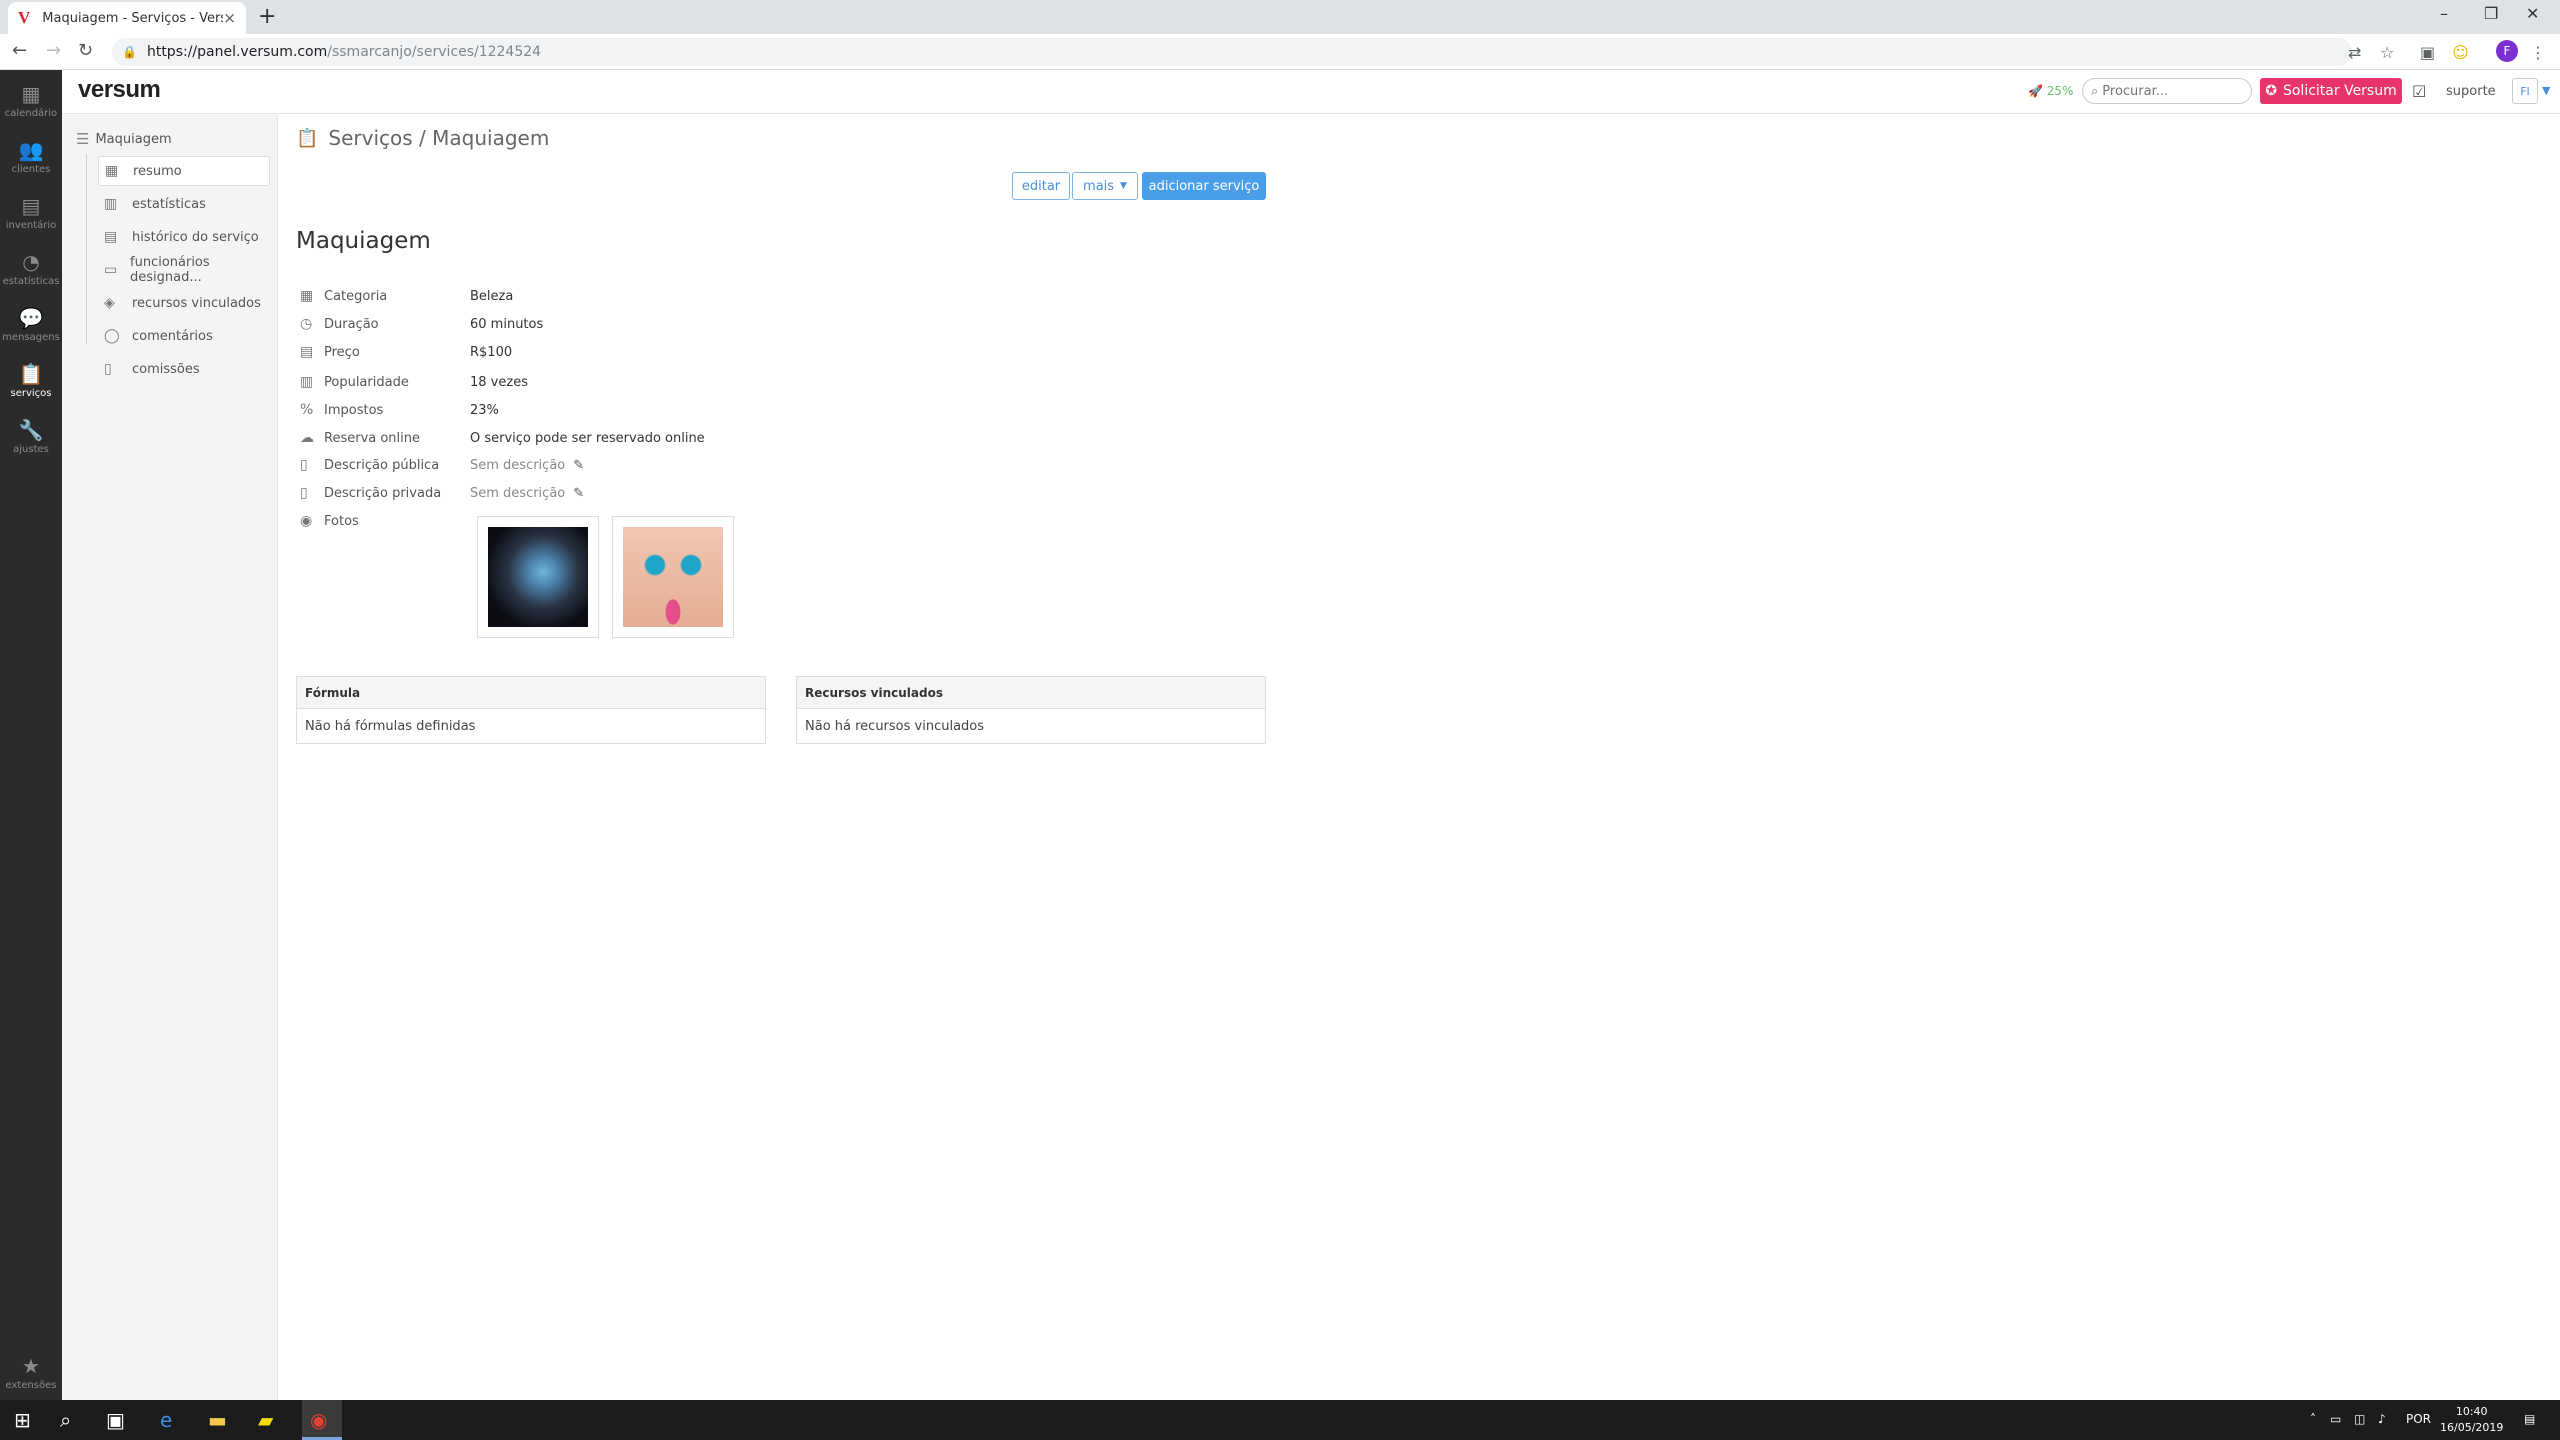 The height and width of the screenshot is (1440, 2560). Describe the element at coordinates (1105, 186) in the screenshot. I see `more-button: mais ▼` at that location.